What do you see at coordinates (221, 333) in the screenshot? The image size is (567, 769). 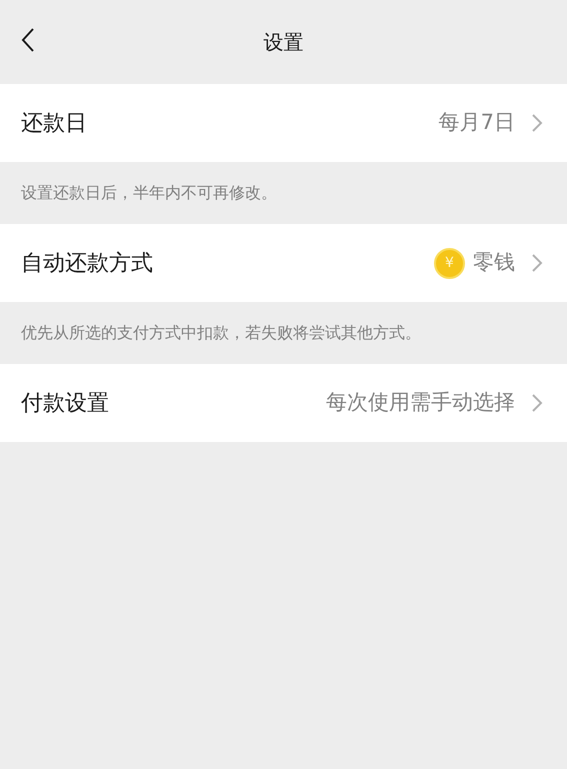 I see `note-text: 优先从所选的支付方式中扣款，若失败将尝试其他方式。` at bounding box center [221, 333].